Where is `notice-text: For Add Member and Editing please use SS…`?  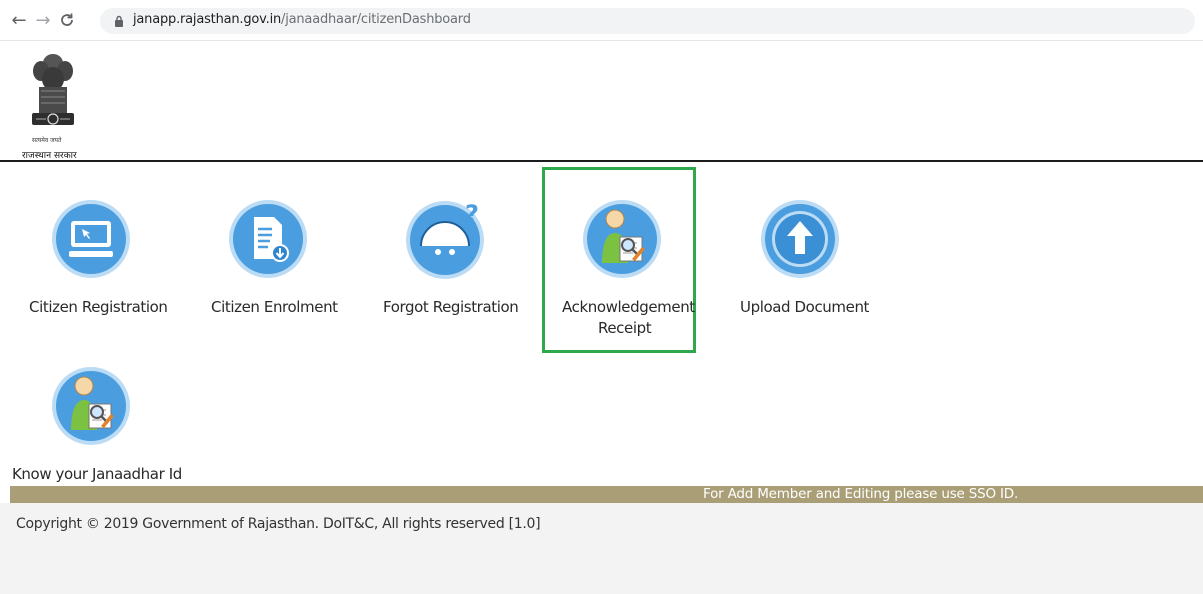 notice-text: For Add Member and Editing please use SS… is located at coordinates (861, 494).